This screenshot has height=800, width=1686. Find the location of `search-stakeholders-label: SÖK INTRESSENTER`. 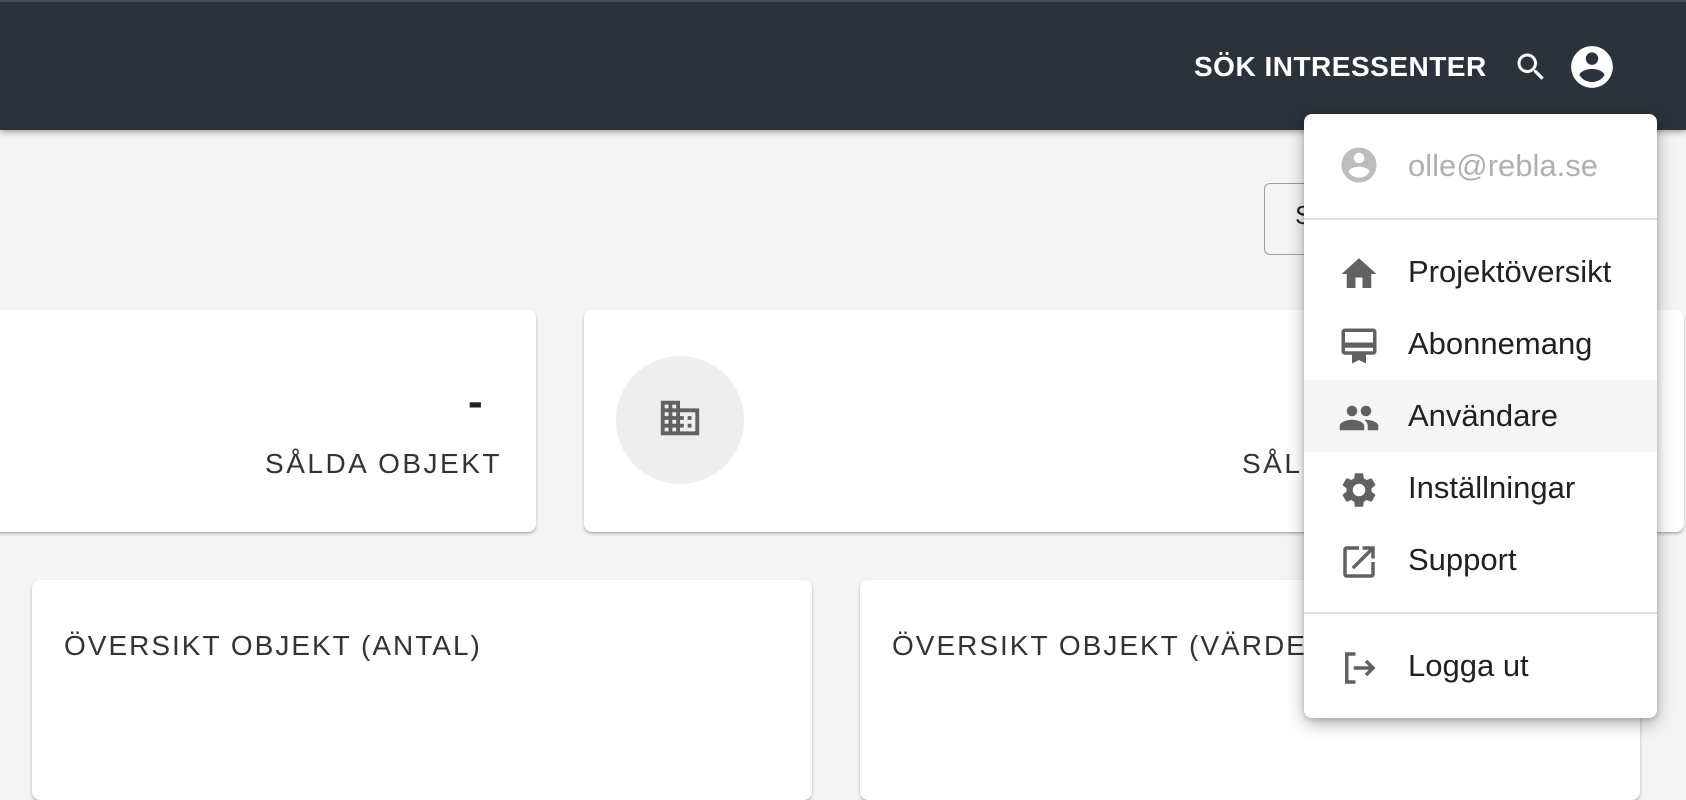

search-stakeholders-label: SÖK INTRESSENTER is located at coordinates (1340, 66).